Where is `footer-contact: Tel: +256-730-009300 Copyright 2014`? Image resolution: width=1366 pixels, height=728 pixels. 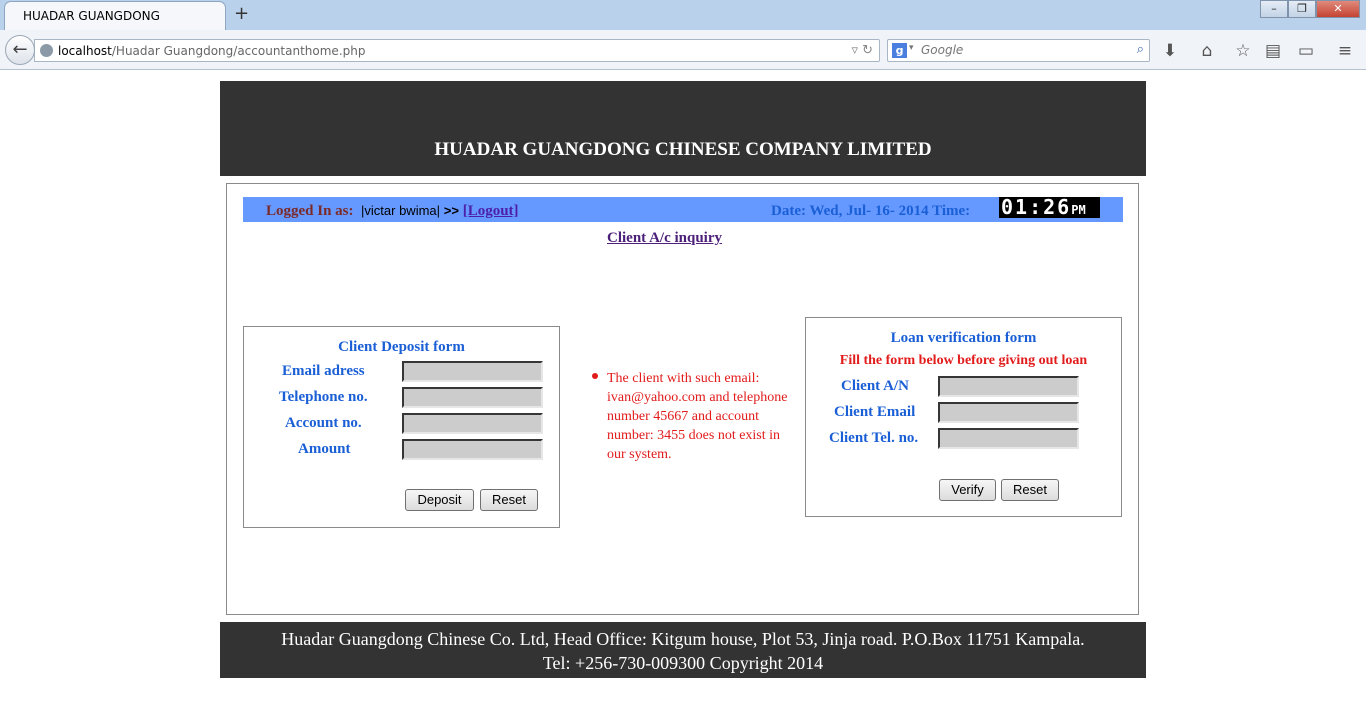 footer-contact: Tel: +256-730-009300 Copyright 2014 is located at coordinates (683, 663).